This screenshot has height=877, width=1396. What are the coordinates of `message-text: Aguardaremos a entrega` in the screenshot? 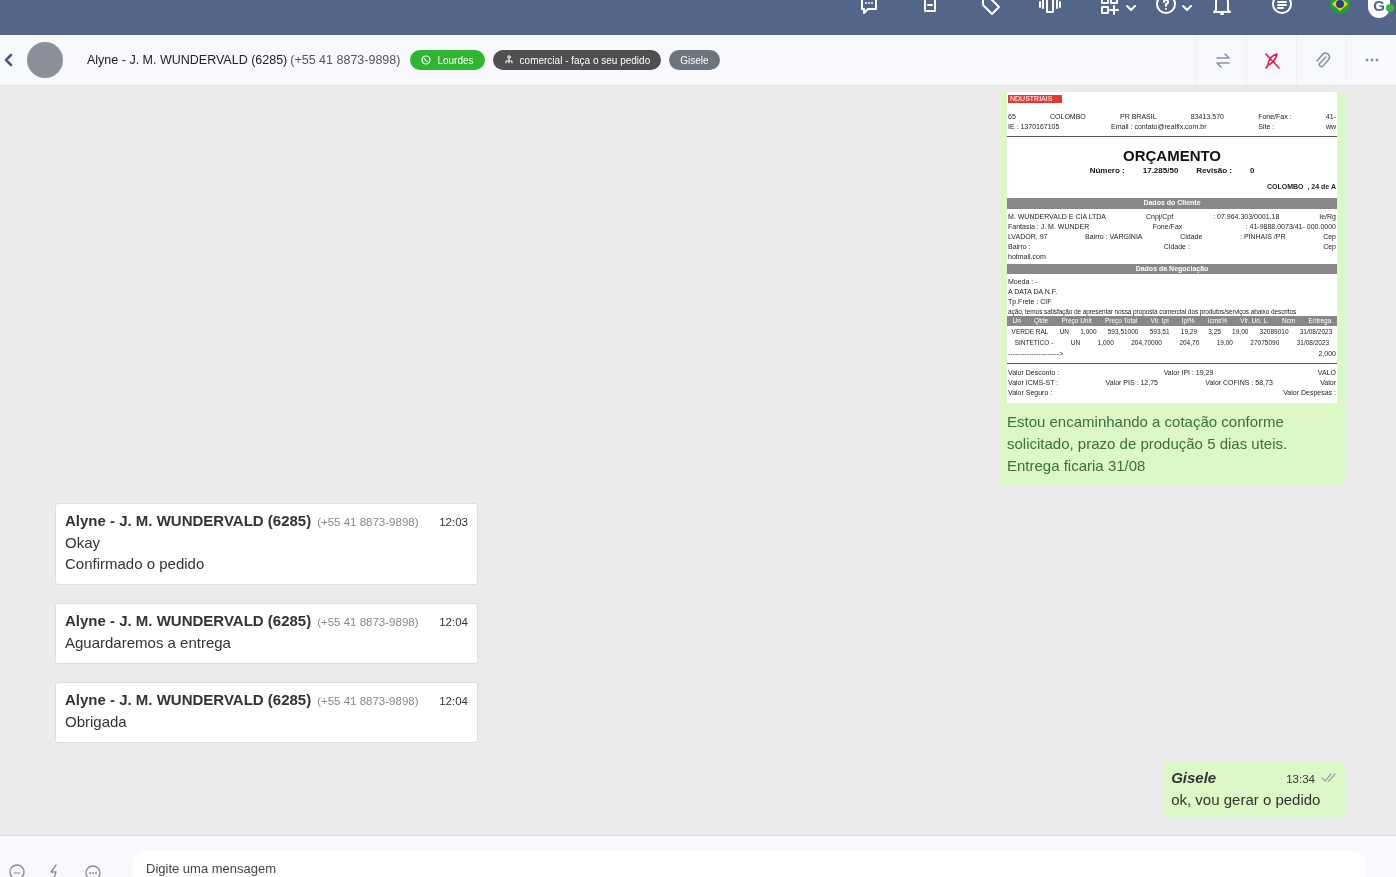 It's located at (148, 643).